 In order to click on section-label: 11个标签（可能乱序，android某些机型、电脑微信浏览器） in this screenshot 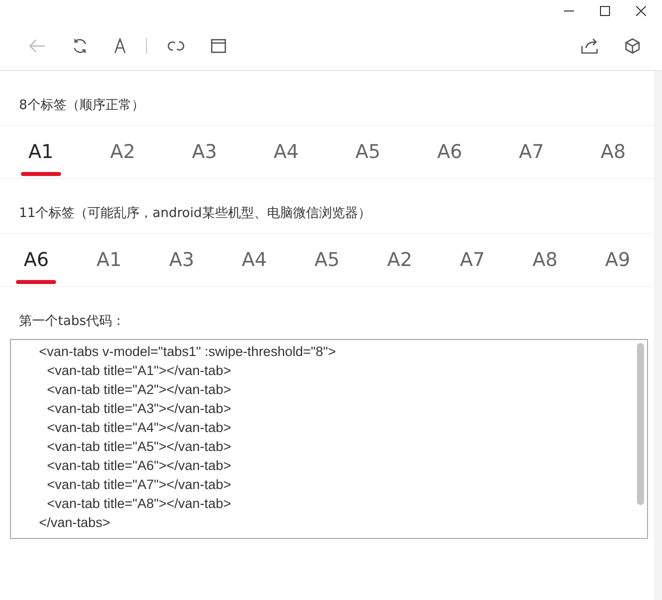, I will do `click(195, 214)`.